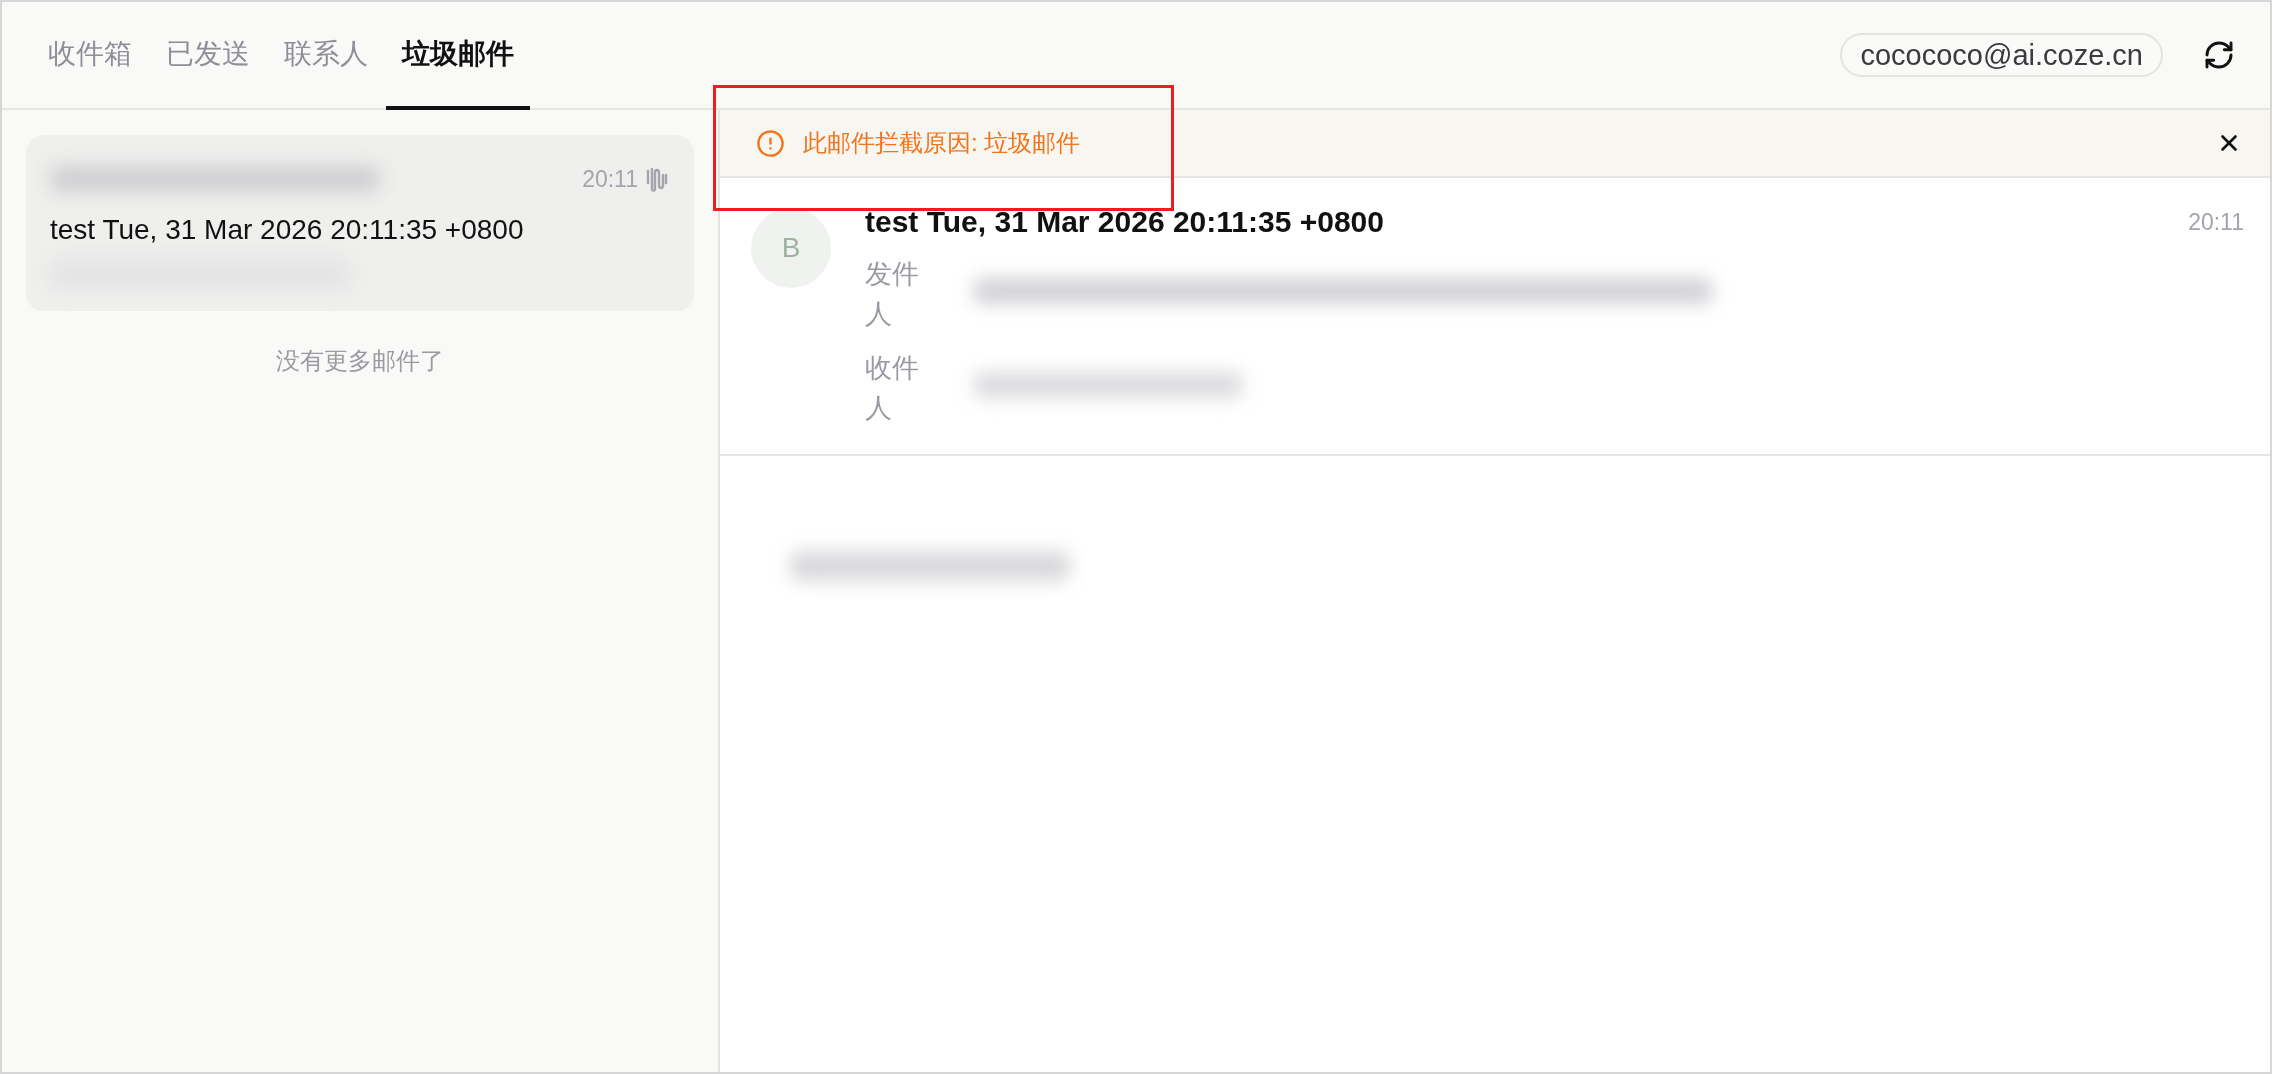 The image size is (2272, 1074). Describe the element at coordinates (610, 179) in the screenshot. I see `message-time: 20:11` at that location.